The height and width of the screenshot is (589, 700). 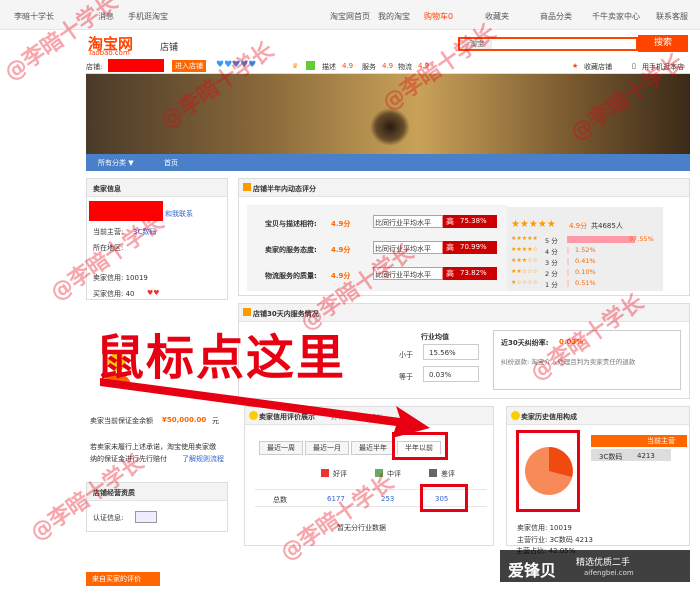 What do you see at coordinates (549, 417) in the screenshot?
I see `history-title: 卖家历史信用构成` at bounding box center [549, 417].